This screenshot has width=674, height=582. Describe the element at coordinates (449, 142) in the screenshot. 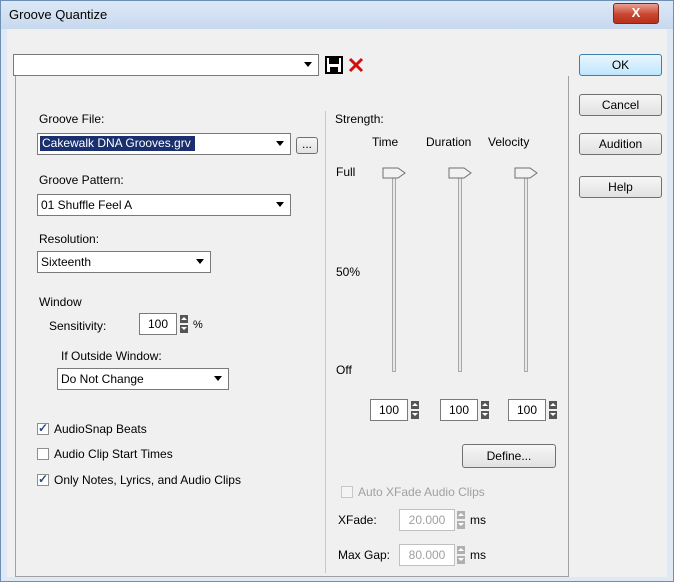

I see `duration-slider-label: Duration` at that location.